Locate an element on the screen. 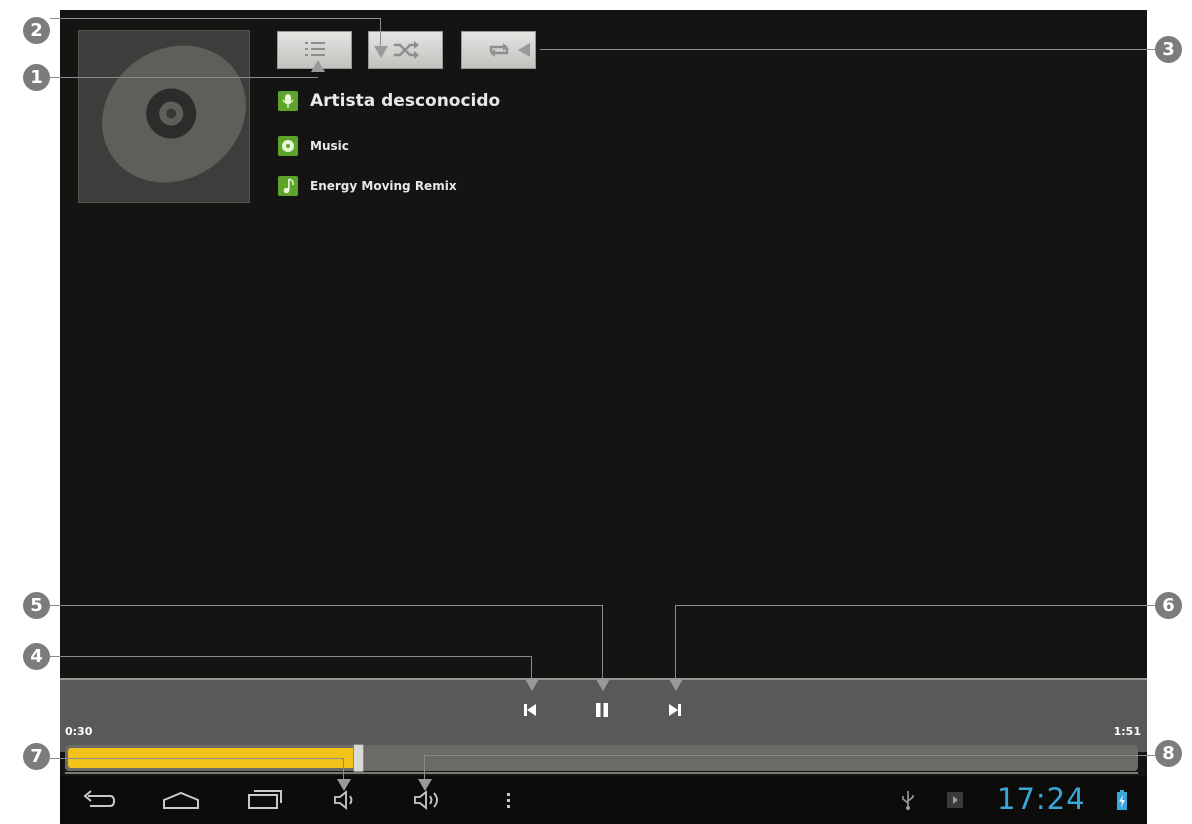 Image resolution: width=1192 pixels, height=824 pixels. back-button is located at coordinates (100, 802).